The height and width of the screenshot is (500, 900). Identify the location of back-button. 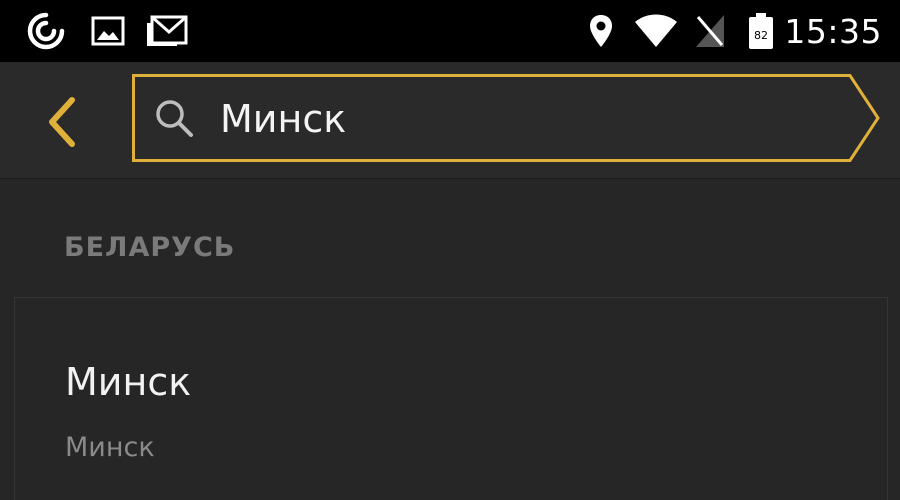
(62, 122).